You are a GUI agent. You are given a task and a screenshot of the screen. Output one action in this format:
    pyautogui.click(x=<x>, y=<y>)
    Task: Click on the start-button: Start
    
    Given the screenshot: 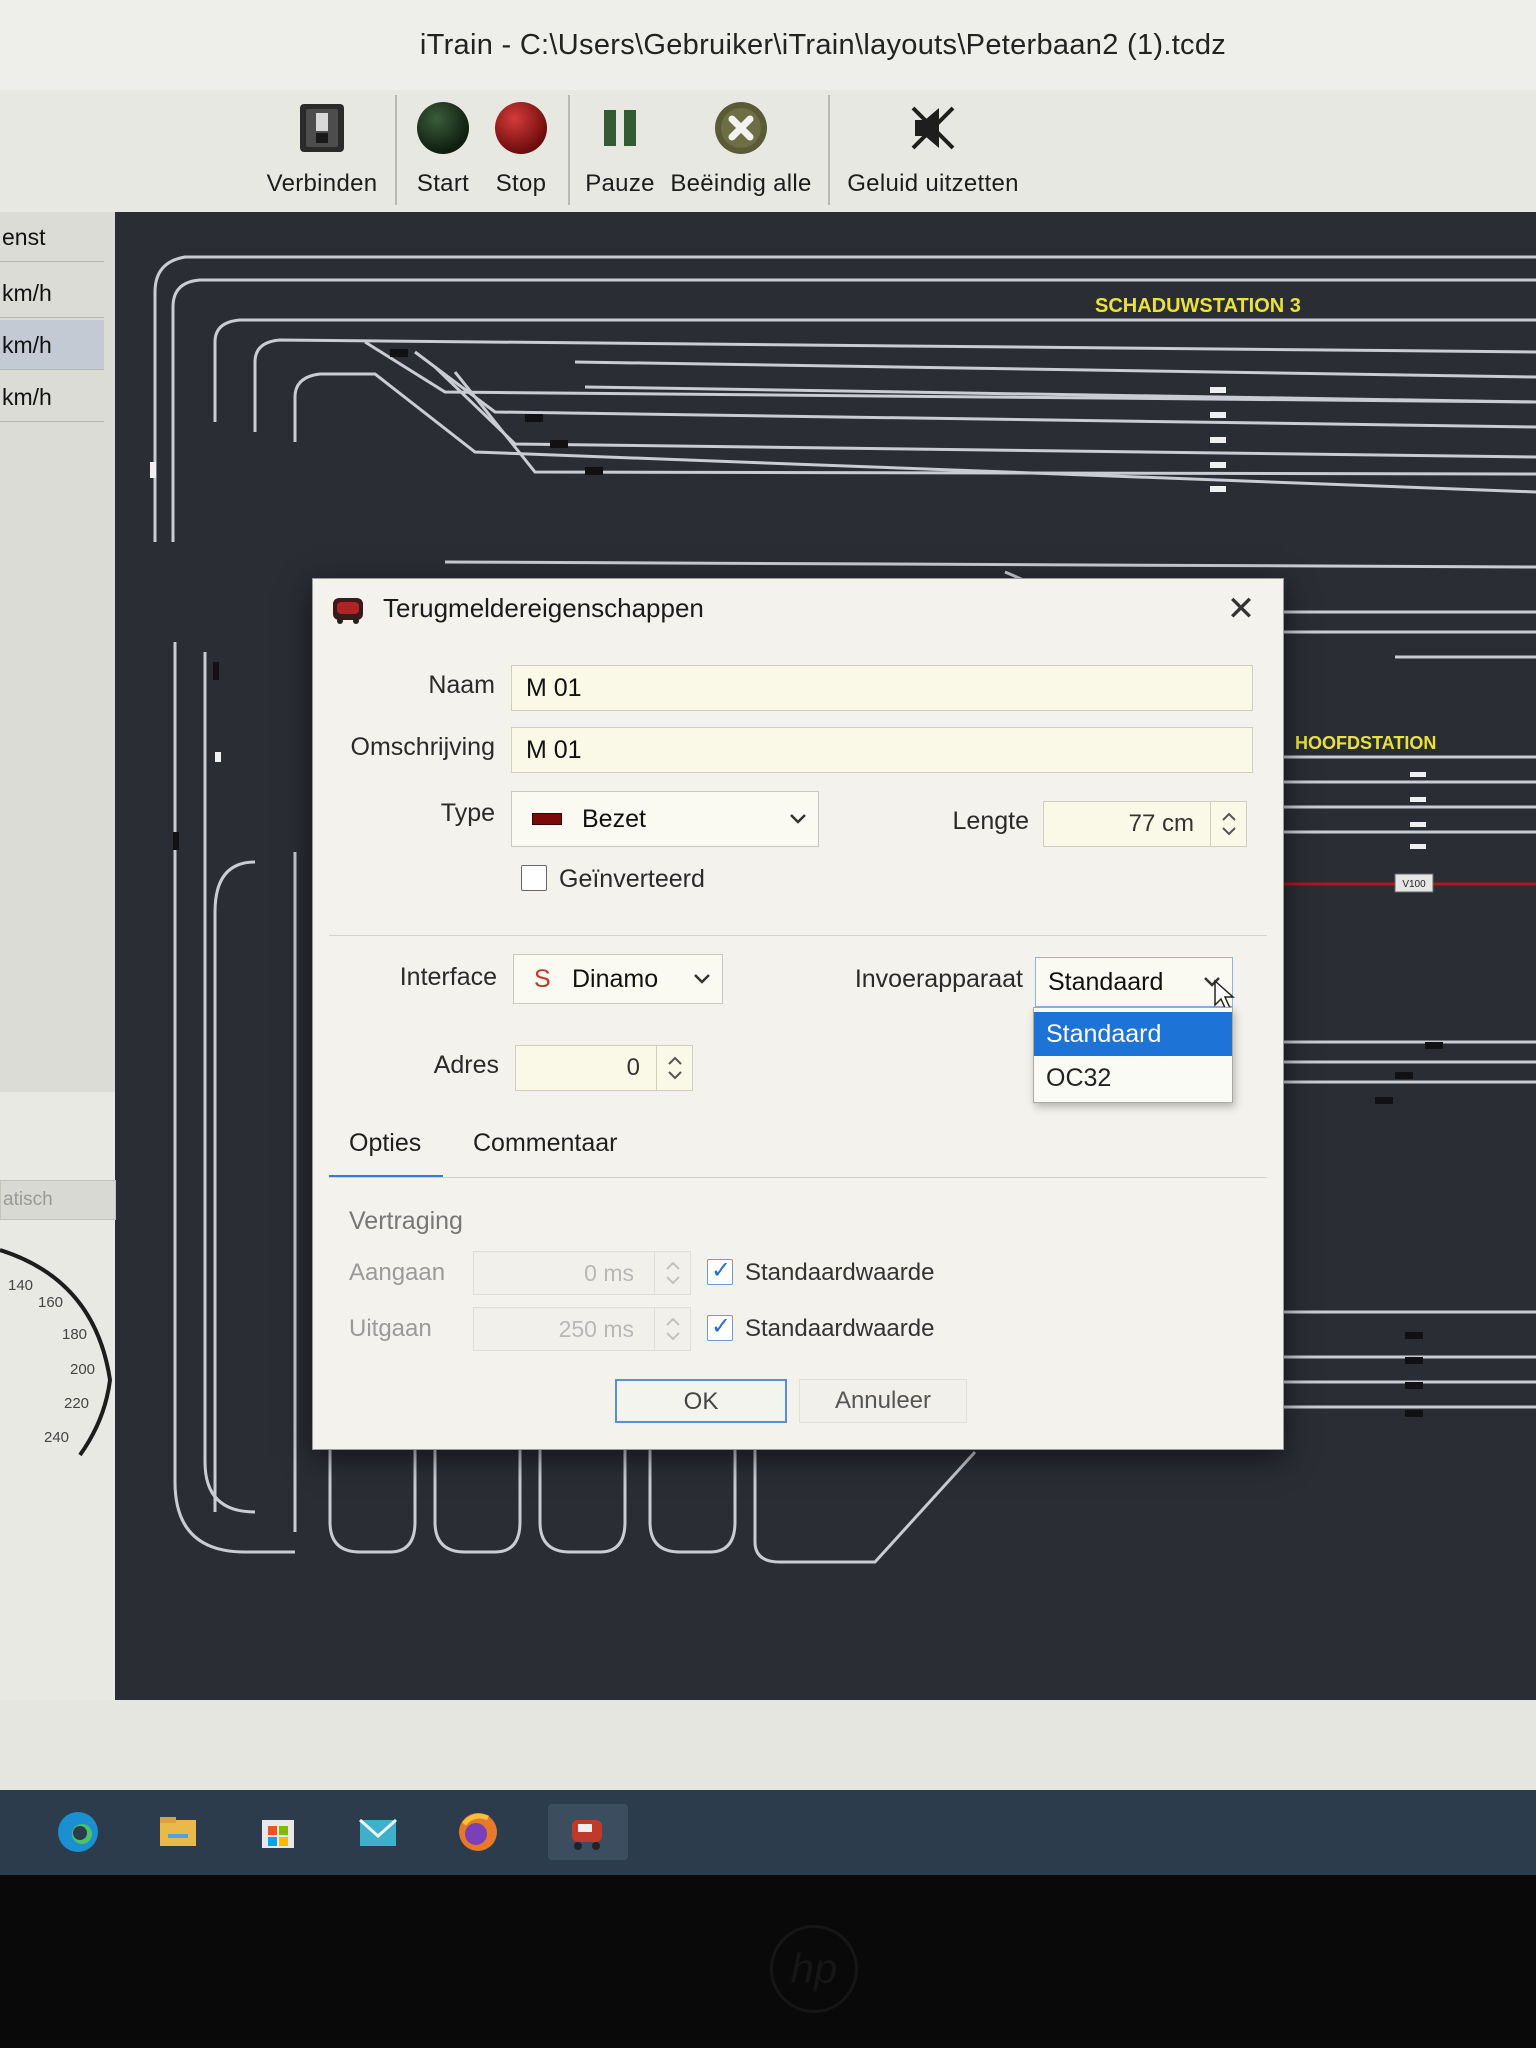 What is the action you would take?
    pyautogui.click(x=443, y=150)
    